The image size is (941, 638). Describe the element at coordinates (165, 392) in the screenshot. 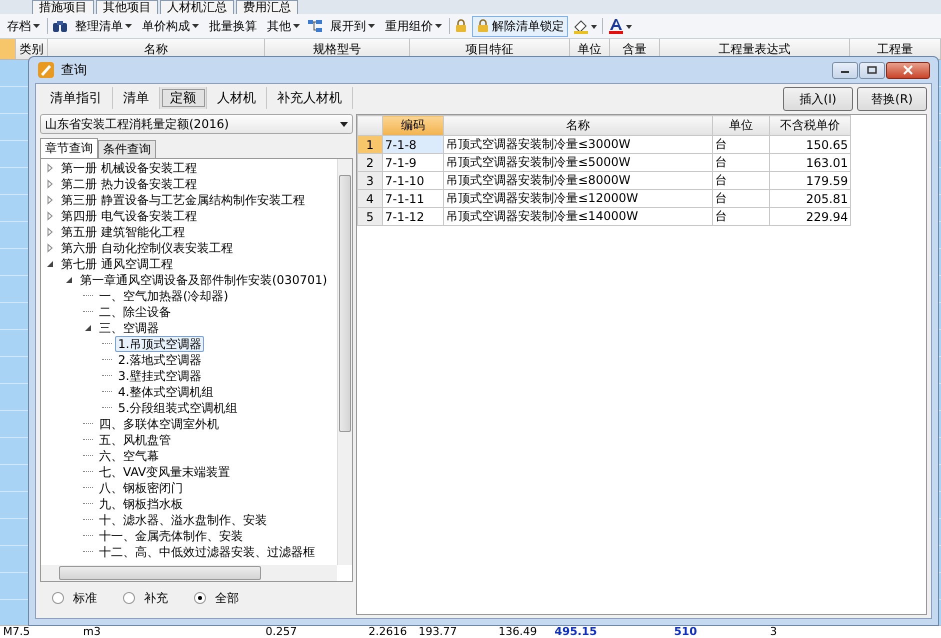

I see `tree-item: 4.整体式空调机组` at that location.